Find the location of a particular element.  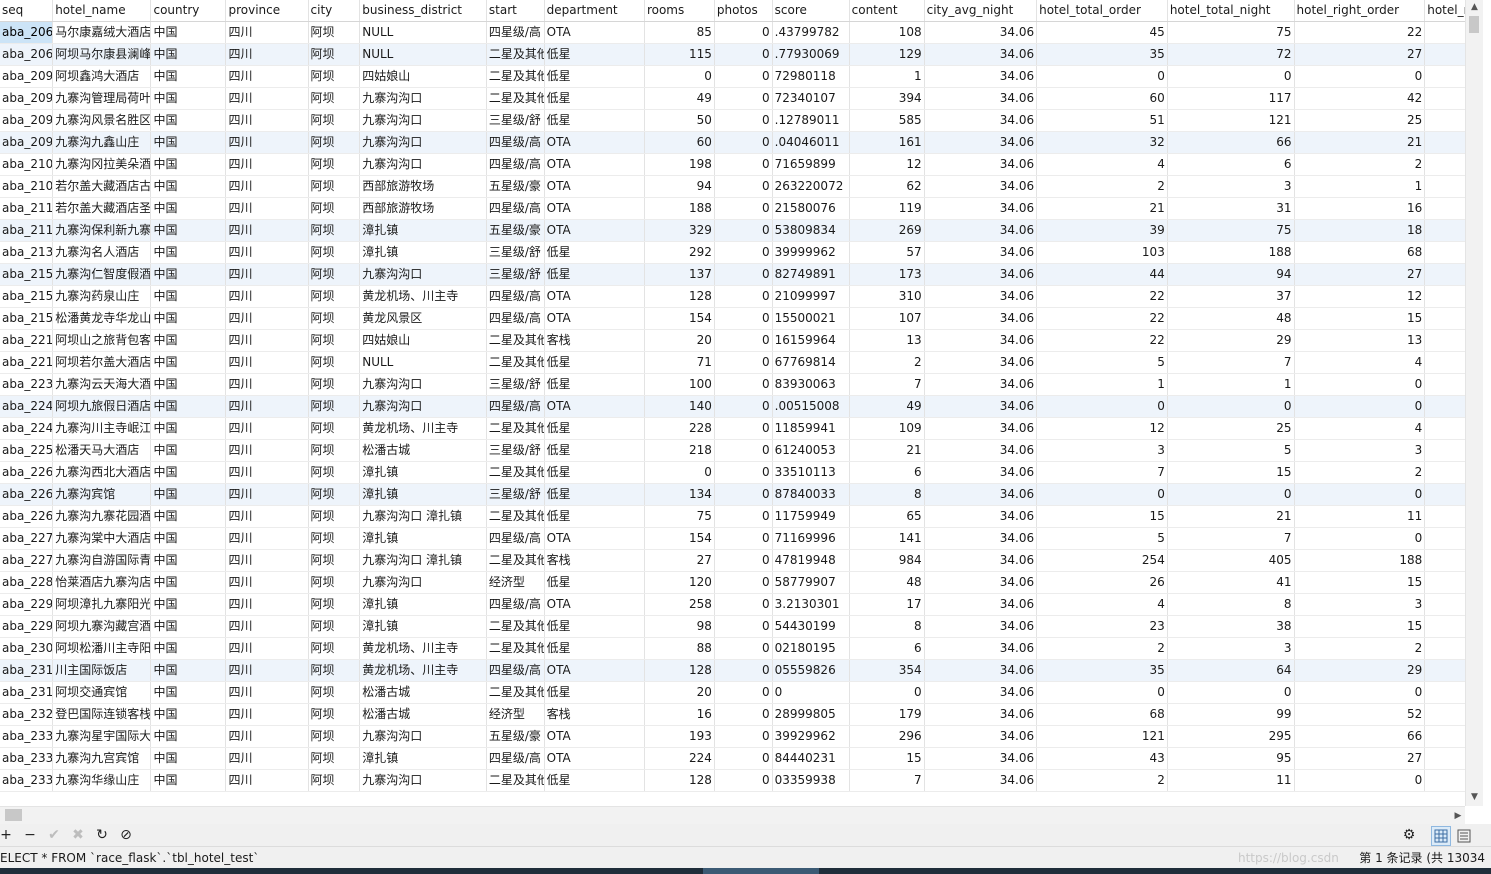

table-cell: aba_229 is located at coordinates (27, 604).